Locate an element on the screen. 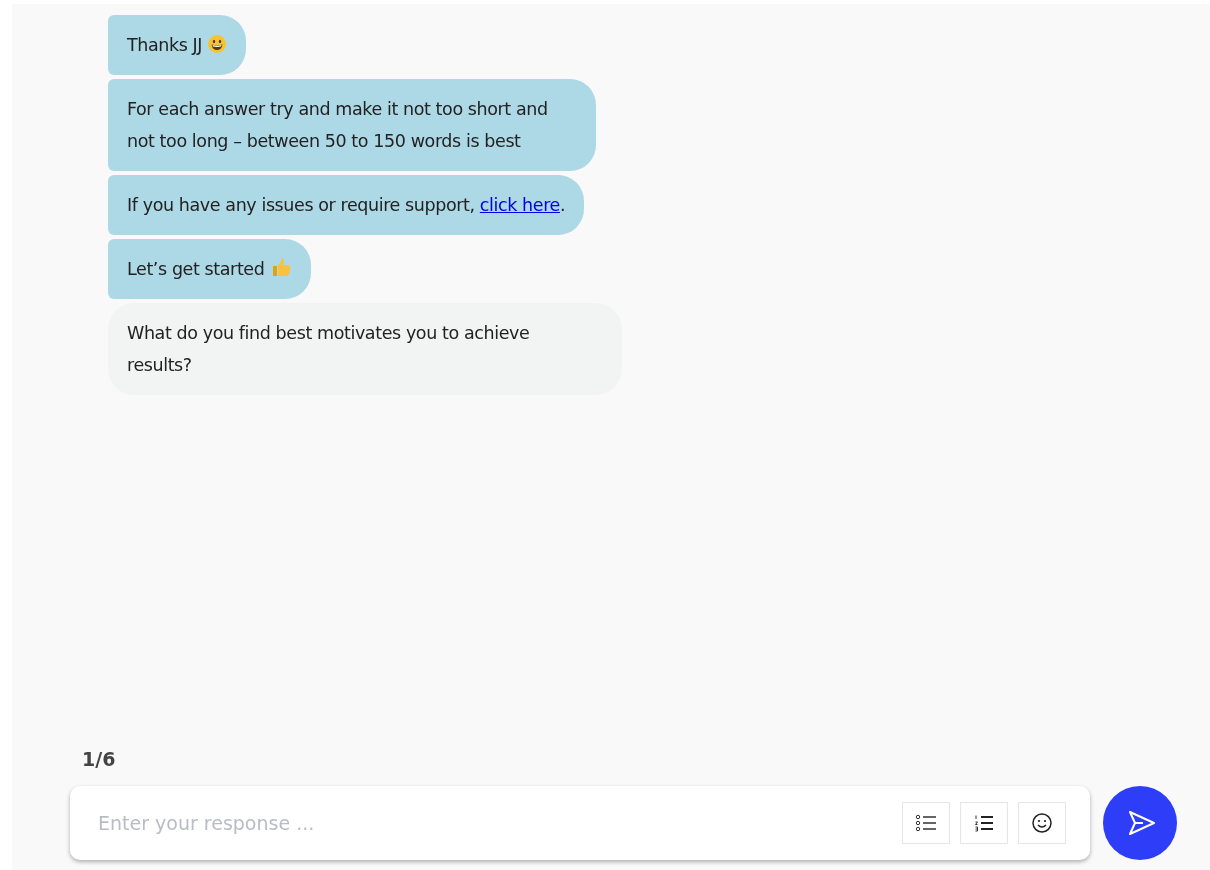  message-text: For each answer try and make it not too short and not too long – between 50 to 150 words is best is located at coordinates (338, 125).